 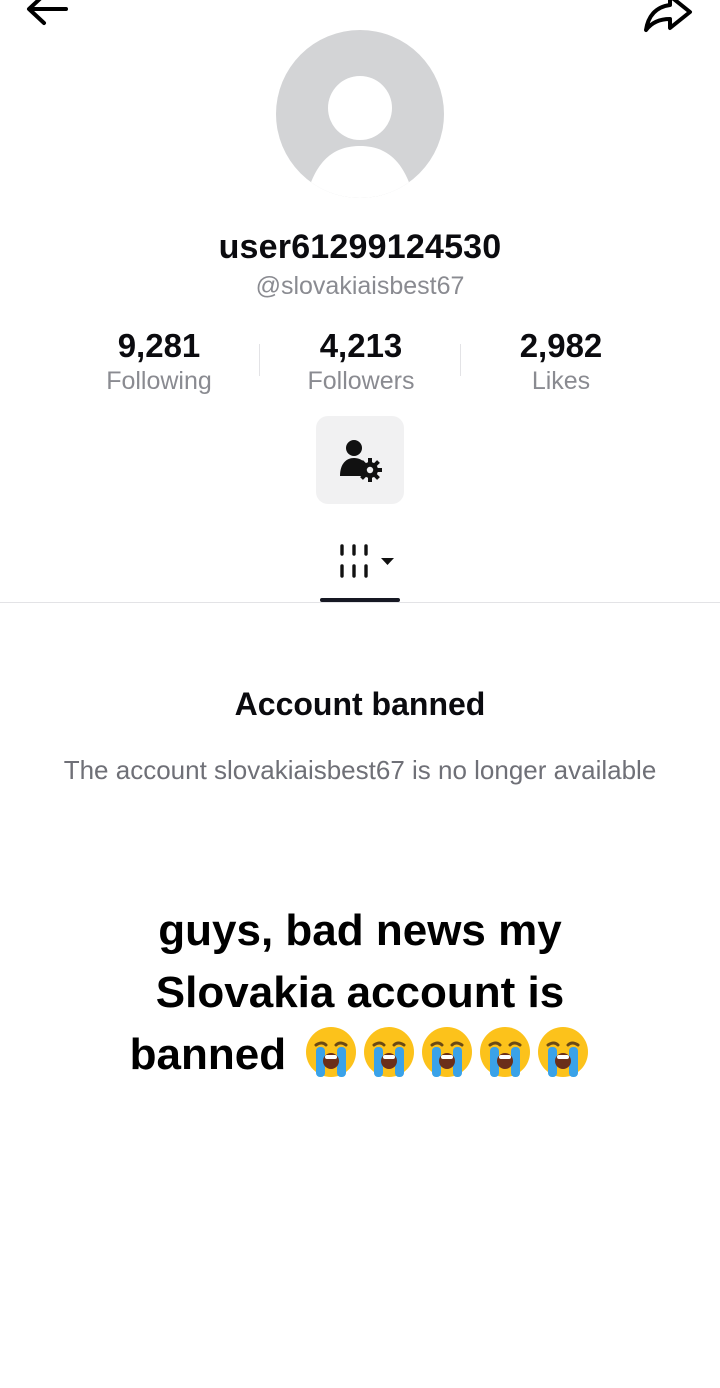 I want to click on stat-likes: 2,982 Likes, so click(x=561, y=361).